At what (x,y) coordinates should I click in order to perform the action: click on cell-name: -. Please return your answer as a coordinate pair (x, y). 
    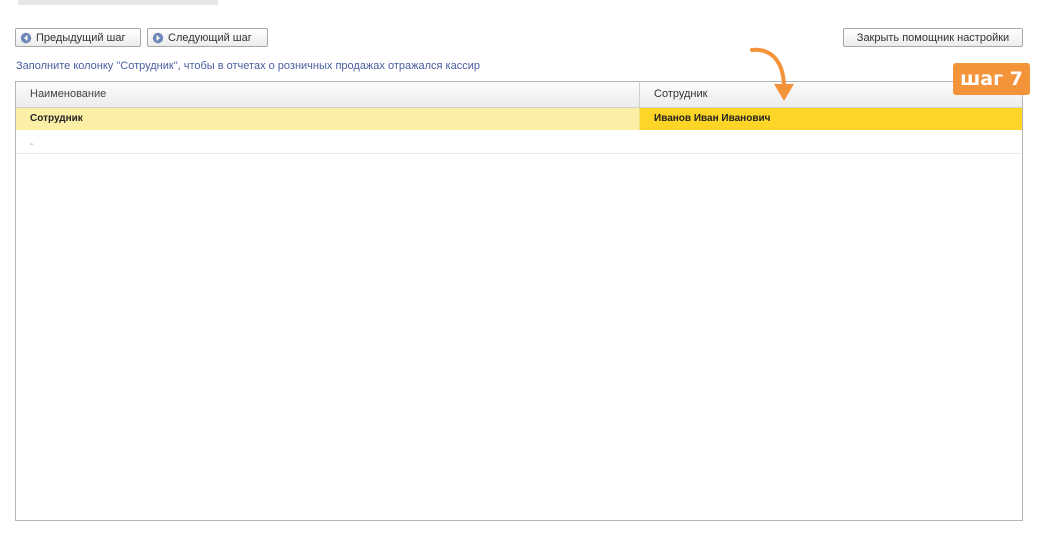
    Looking at the image, I should click on (32, 144).